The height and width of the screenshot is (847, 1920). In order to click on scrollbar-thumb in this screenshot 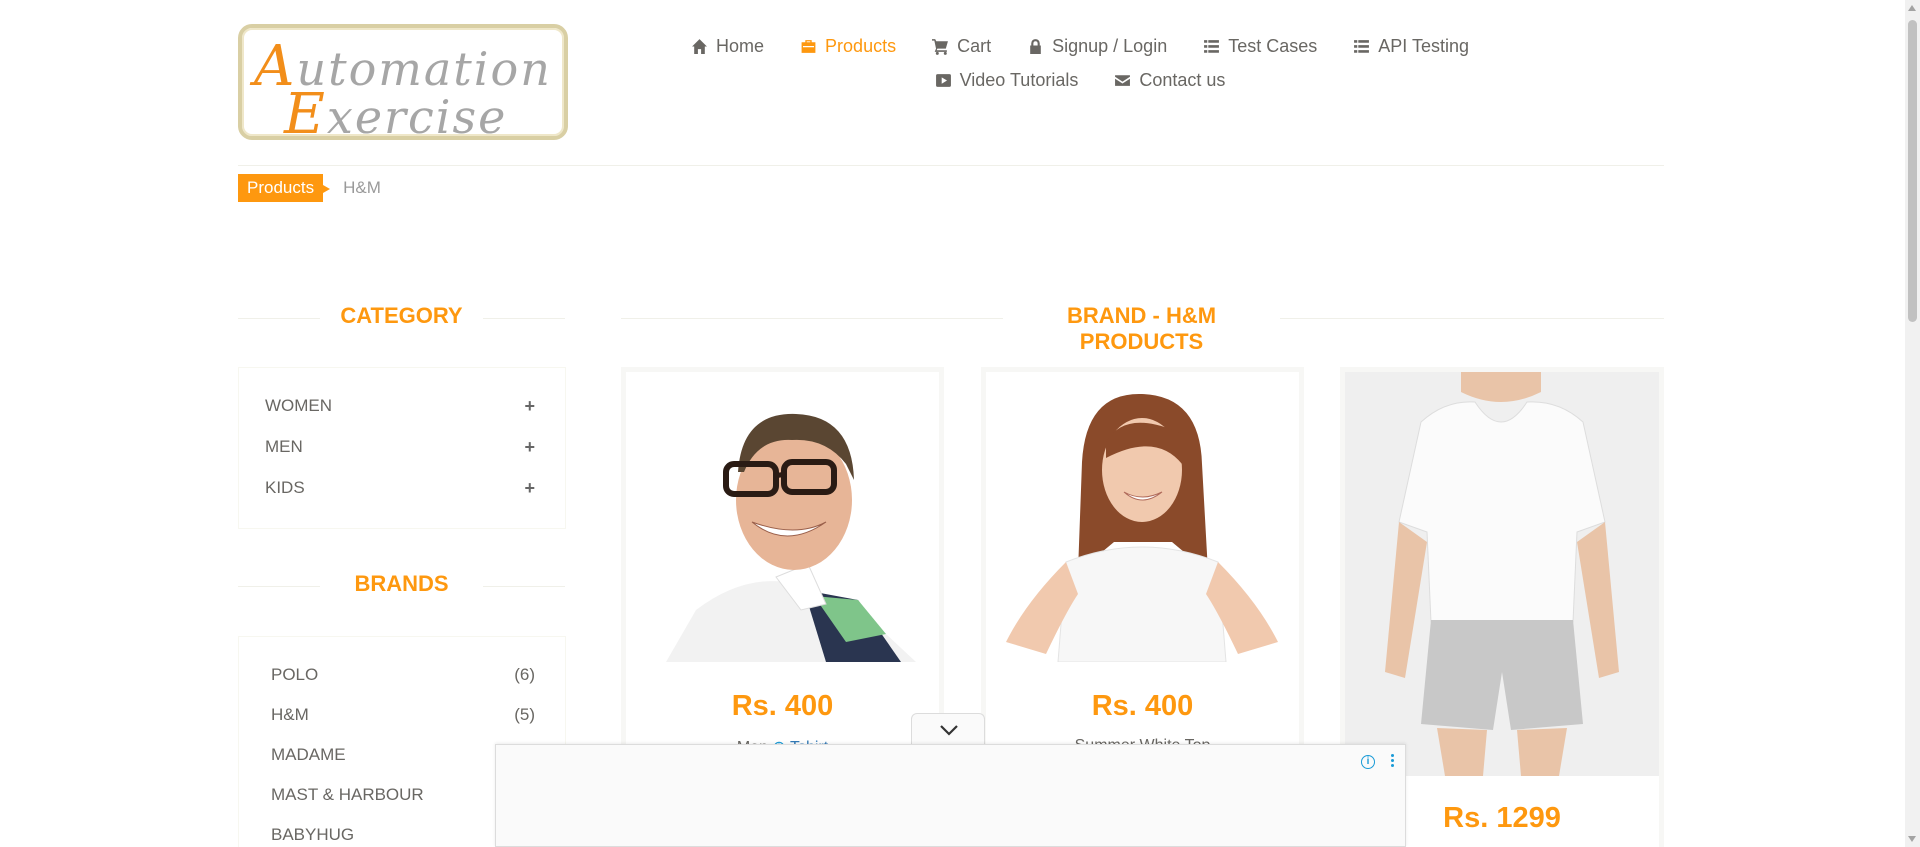, I will do `click(1912, 171)`.